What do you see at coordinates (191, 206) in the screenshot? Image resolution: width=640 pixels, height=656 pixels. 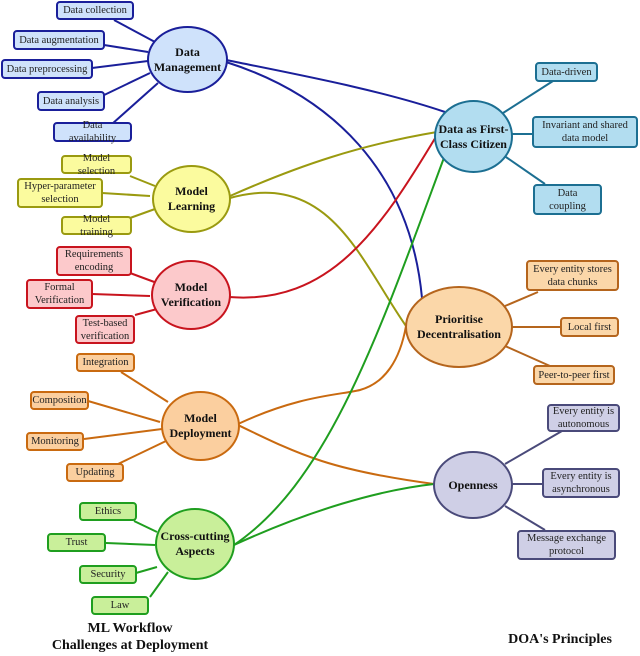 I see `hub-line: Learning` at bounding box center [191, 206].